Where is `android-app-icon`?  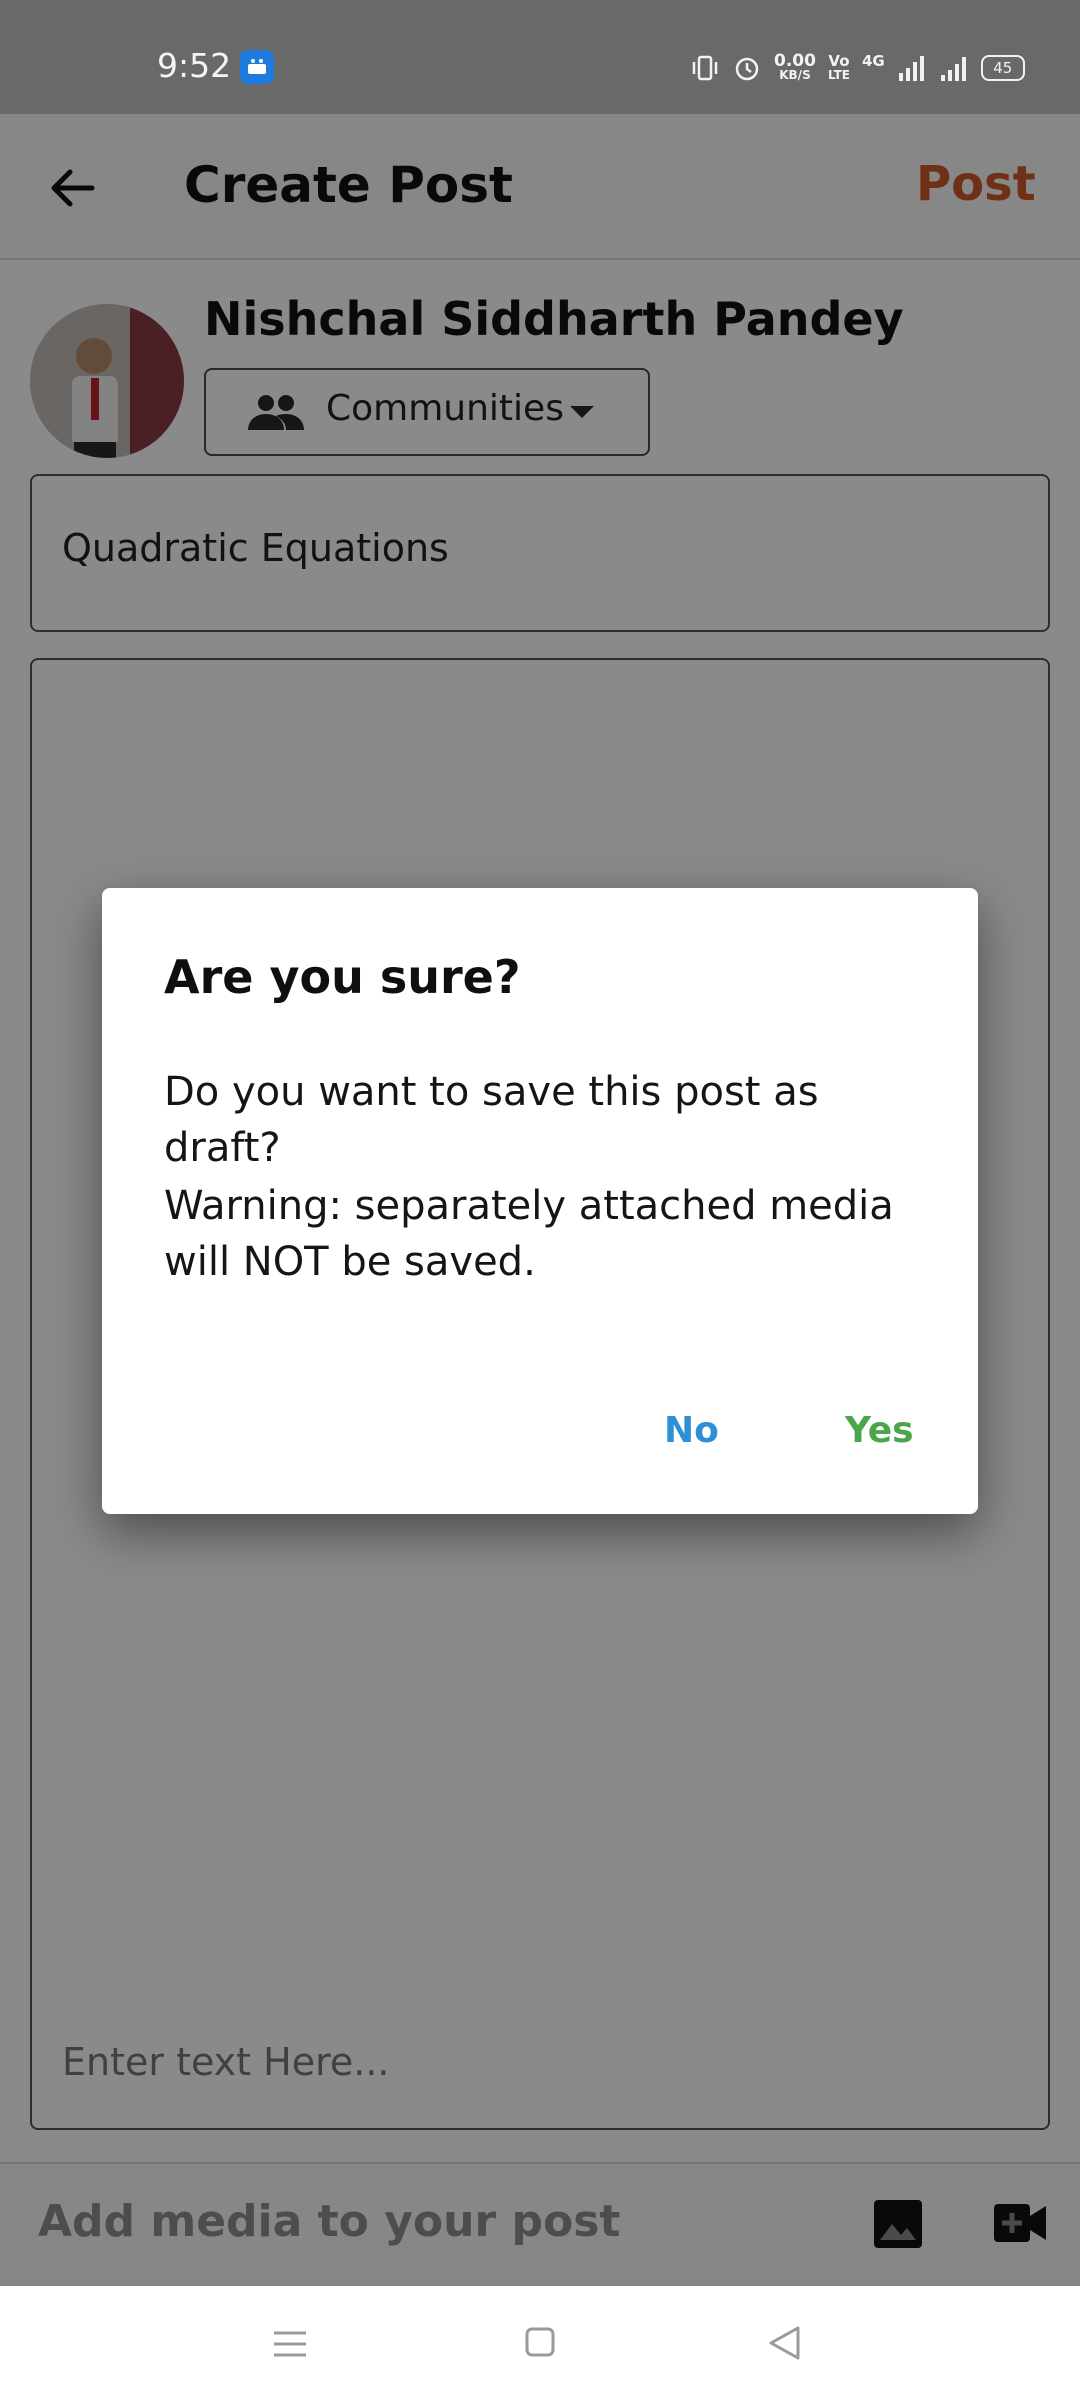
android-app-icon is located at coordinates (257, 67).